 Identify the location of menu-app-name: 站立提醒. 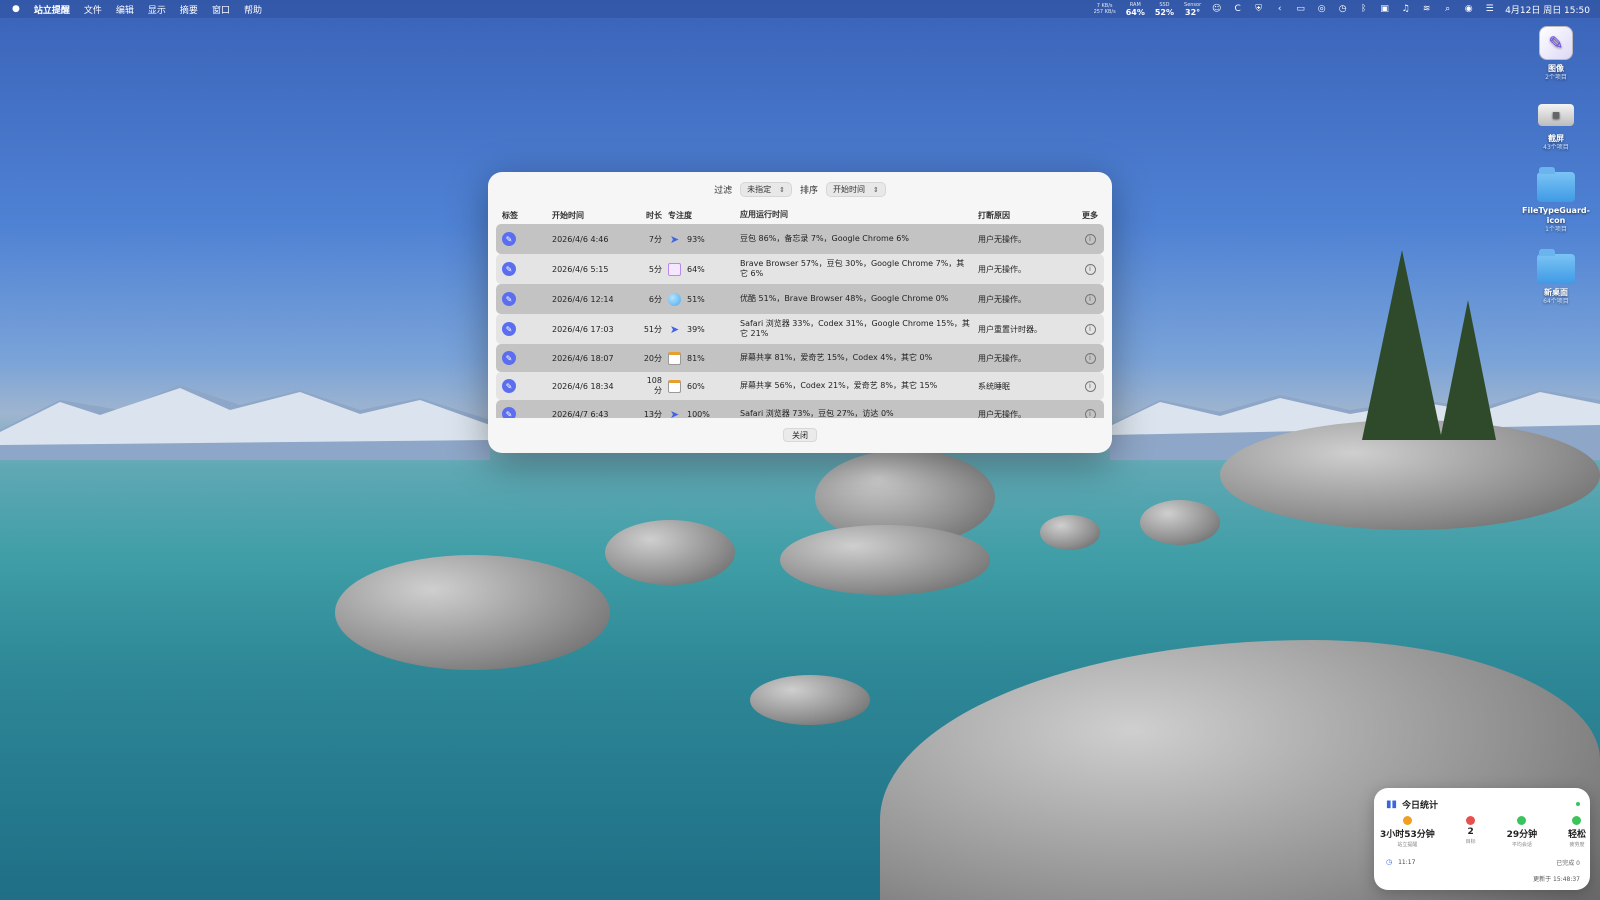
(52, 9).